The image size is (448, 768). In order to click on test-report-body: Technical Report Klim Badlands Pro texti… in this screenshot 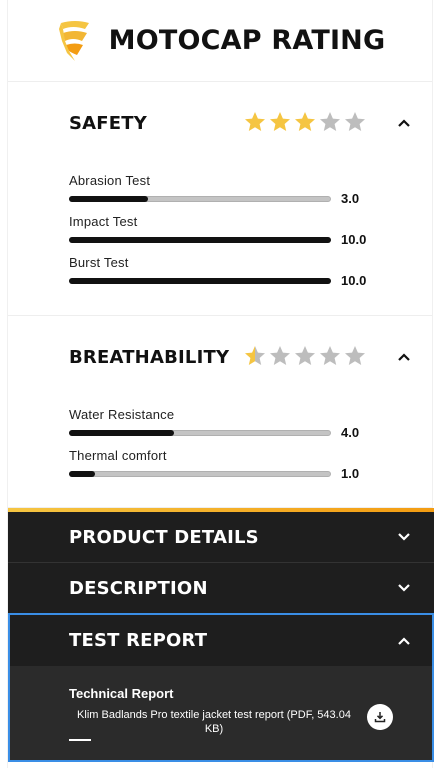, I will do `click(221, 713)`.